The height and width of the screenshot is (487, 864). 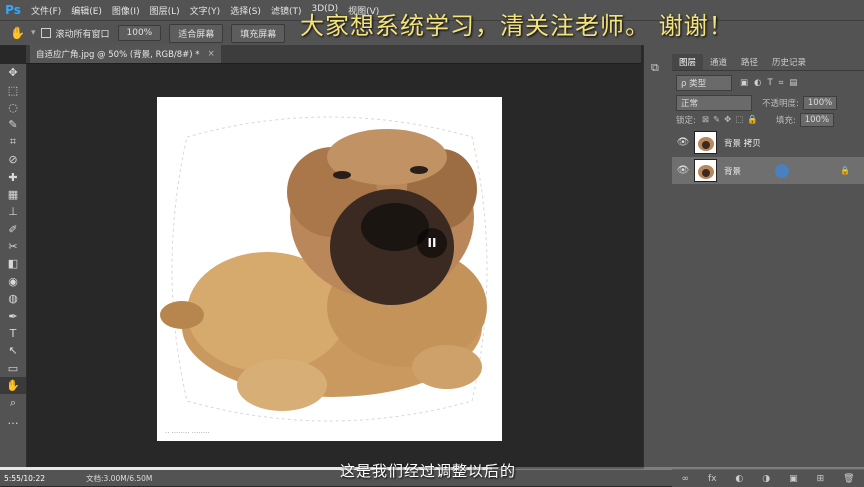 I want to click on menu-item: 文字(Y), so click(x=205, y=10).